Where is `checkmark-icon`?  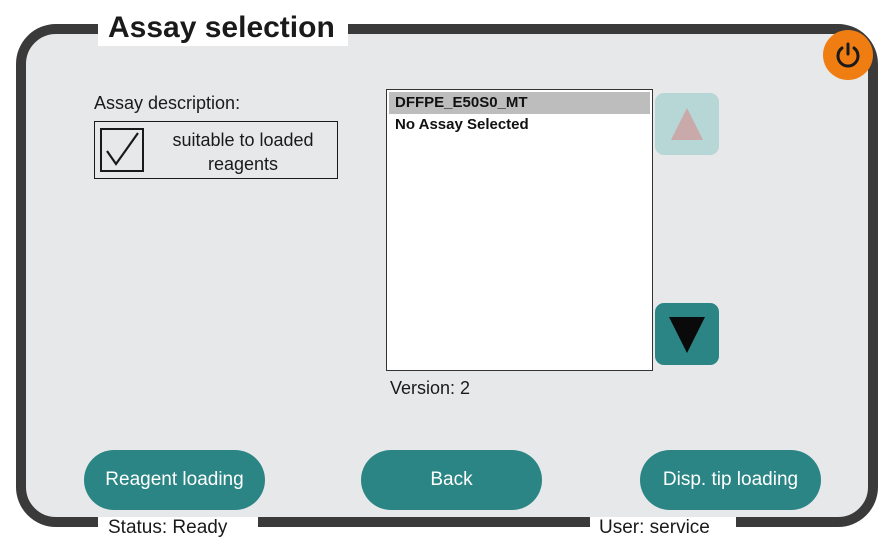
checkmark-icon is located at coordinates (122, 149).